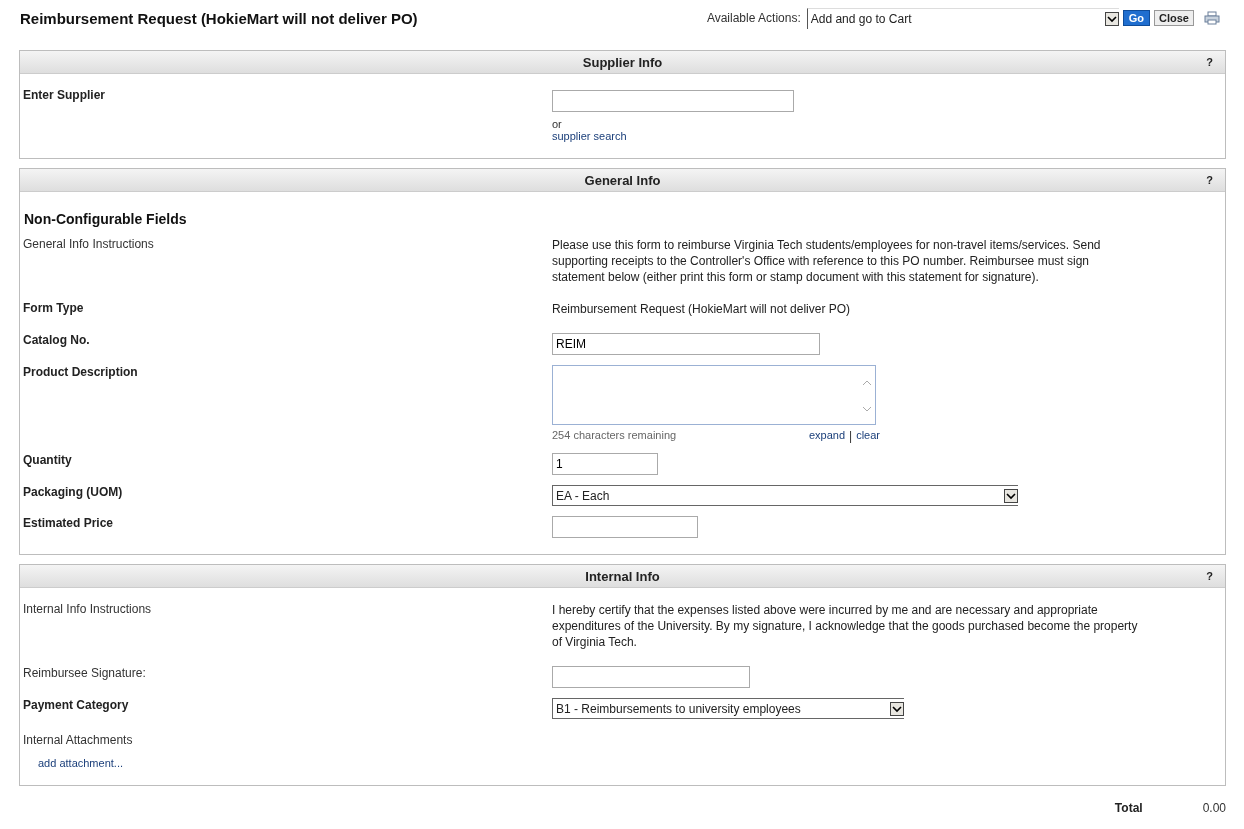  What do you see at coordinates (827, 436) in the screenshot?
I see `expand-link: expand` at bounding box center [827, 436].